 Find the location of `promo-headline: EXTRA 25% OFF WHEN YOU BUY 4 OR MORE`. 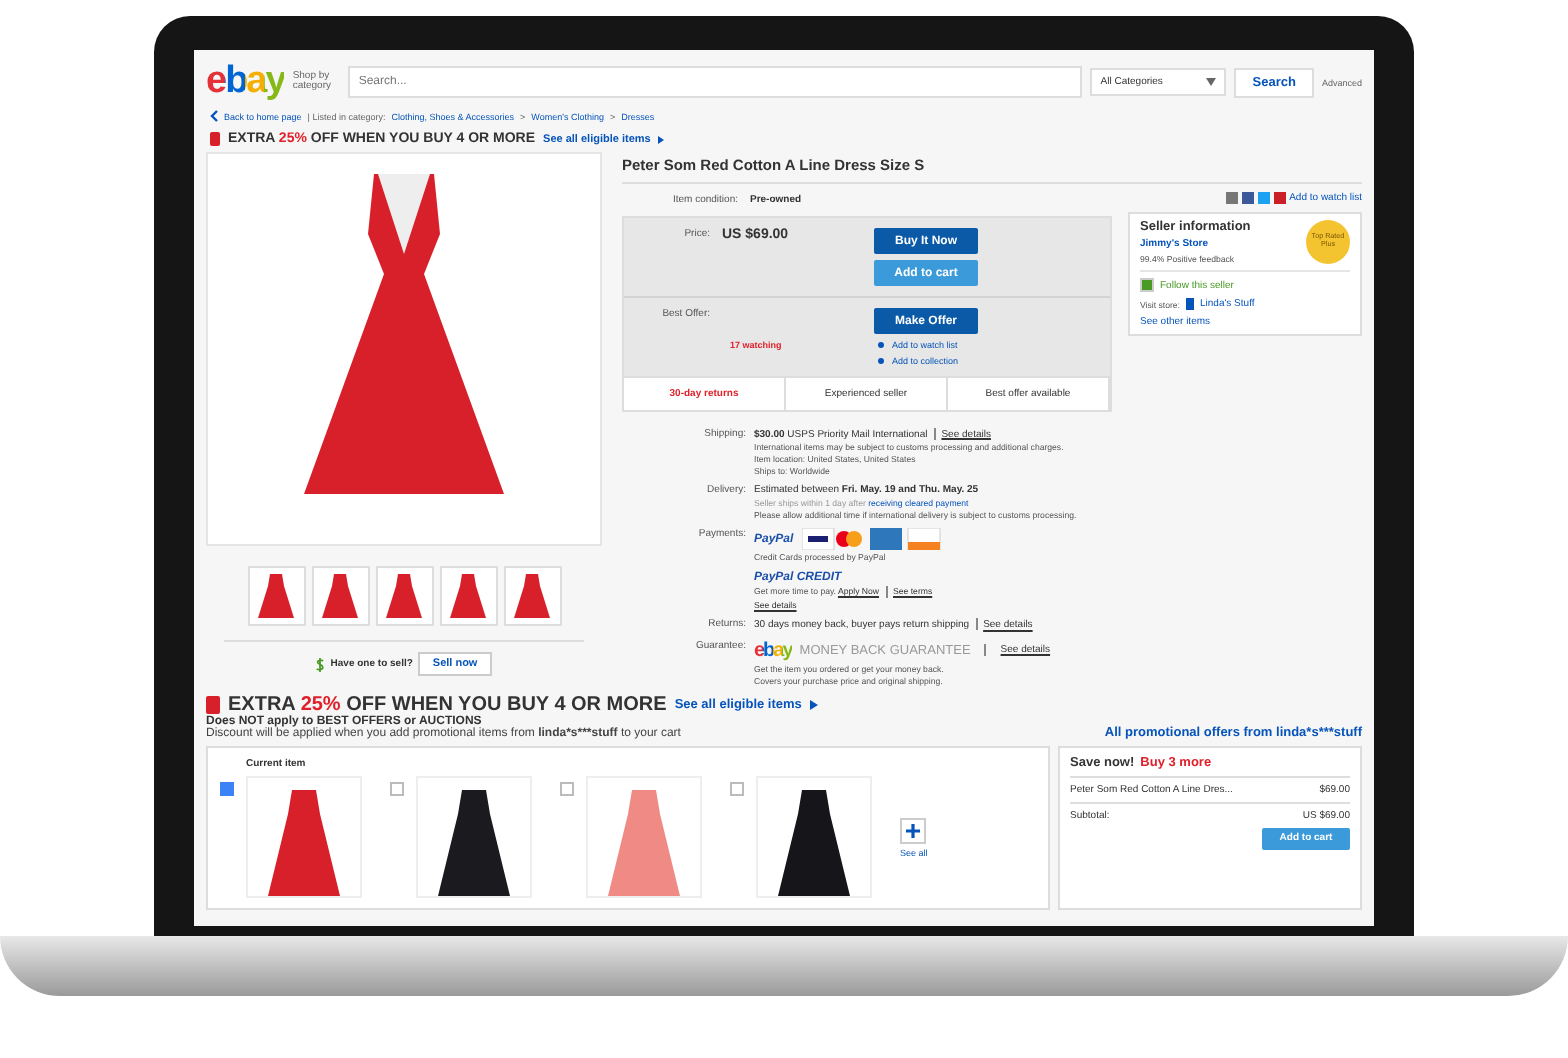

promo-headline: EXTRA 25% OFF WHEN YOU BUY 4 OR MORE is located at coordinates (447, 704).